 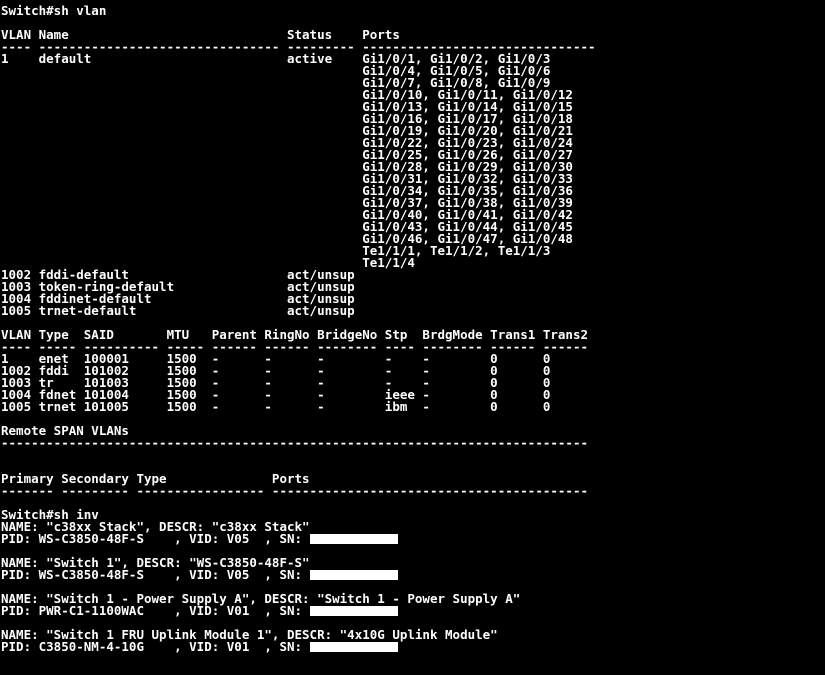 What do you see at coordinates (413, 610) in the screenshot?
I see `terminal-line: PID: PWR-C1-1100WAC , VID: V01 , SN:` at bounding box center [413, 610].